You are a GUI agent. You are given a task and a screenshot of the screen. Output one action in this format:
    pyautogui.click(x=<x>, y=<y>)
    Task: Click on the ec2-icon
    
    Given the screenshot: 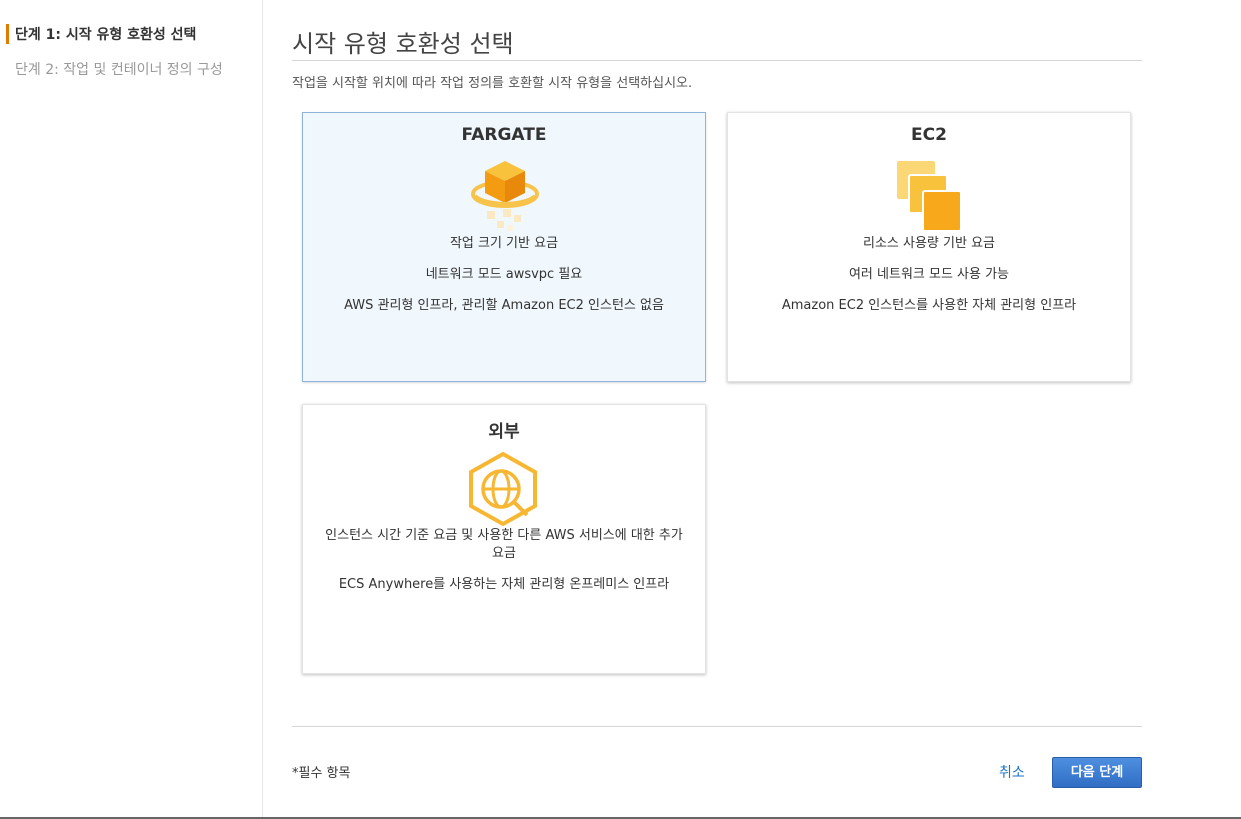 What is the action you would take?
    pyautogui.click(x=929, y=196)
    